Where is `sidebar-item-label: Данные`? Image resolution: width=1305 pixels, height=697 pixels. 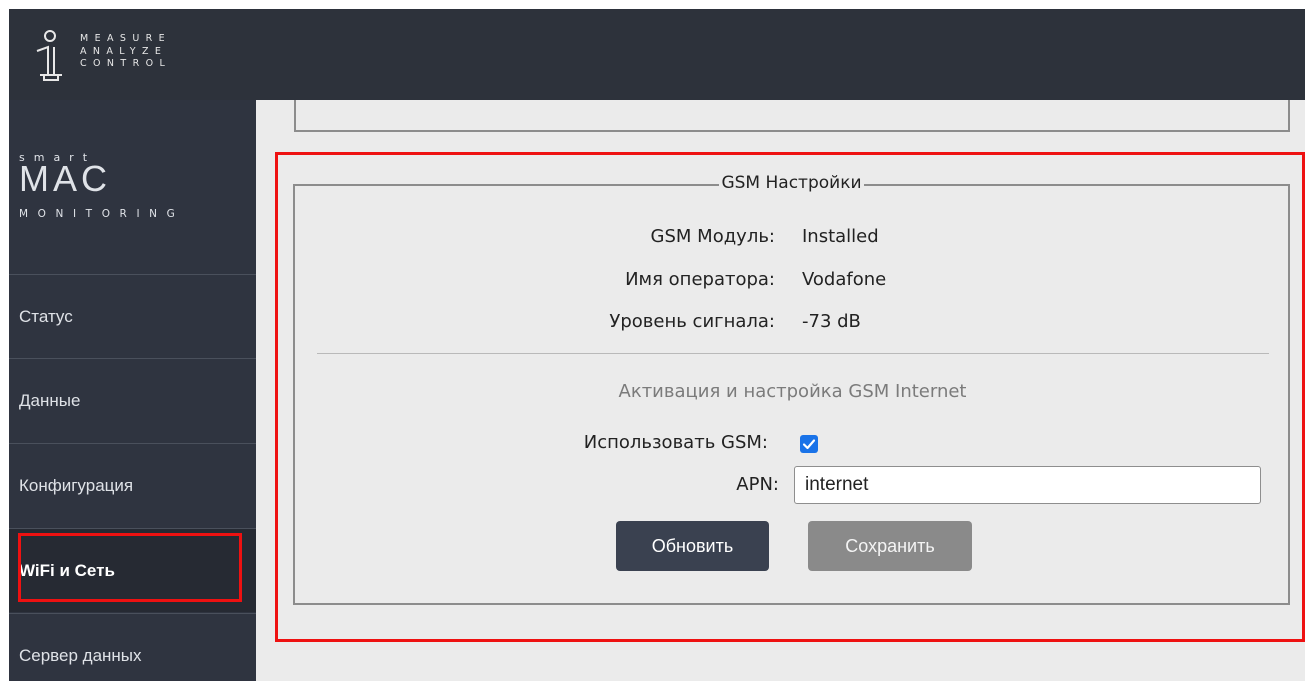
sidebar-item-label: Данные is located at coordinates (50, 400).